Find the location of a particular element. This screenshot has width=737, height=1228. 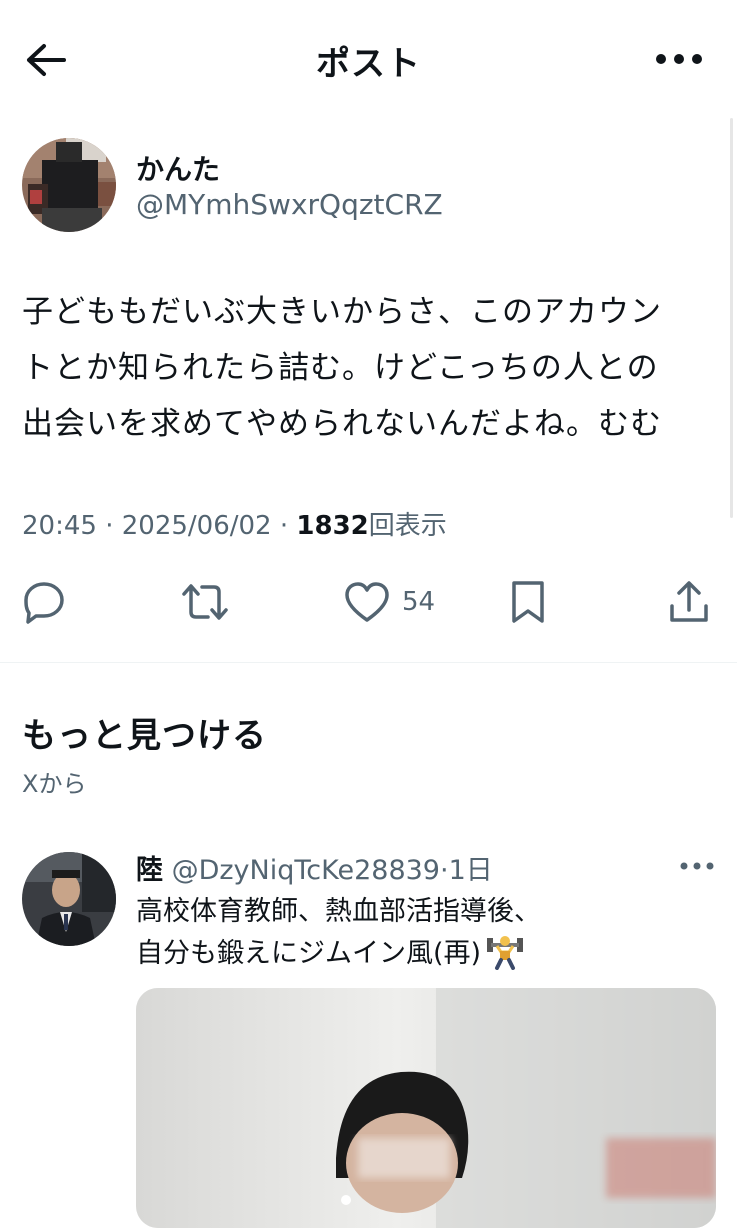

recommended-post-text: 高校体育教師、熱血部活指導後、 自分も鍛えにジムイン風(再) is located at coordinates (426, 933).